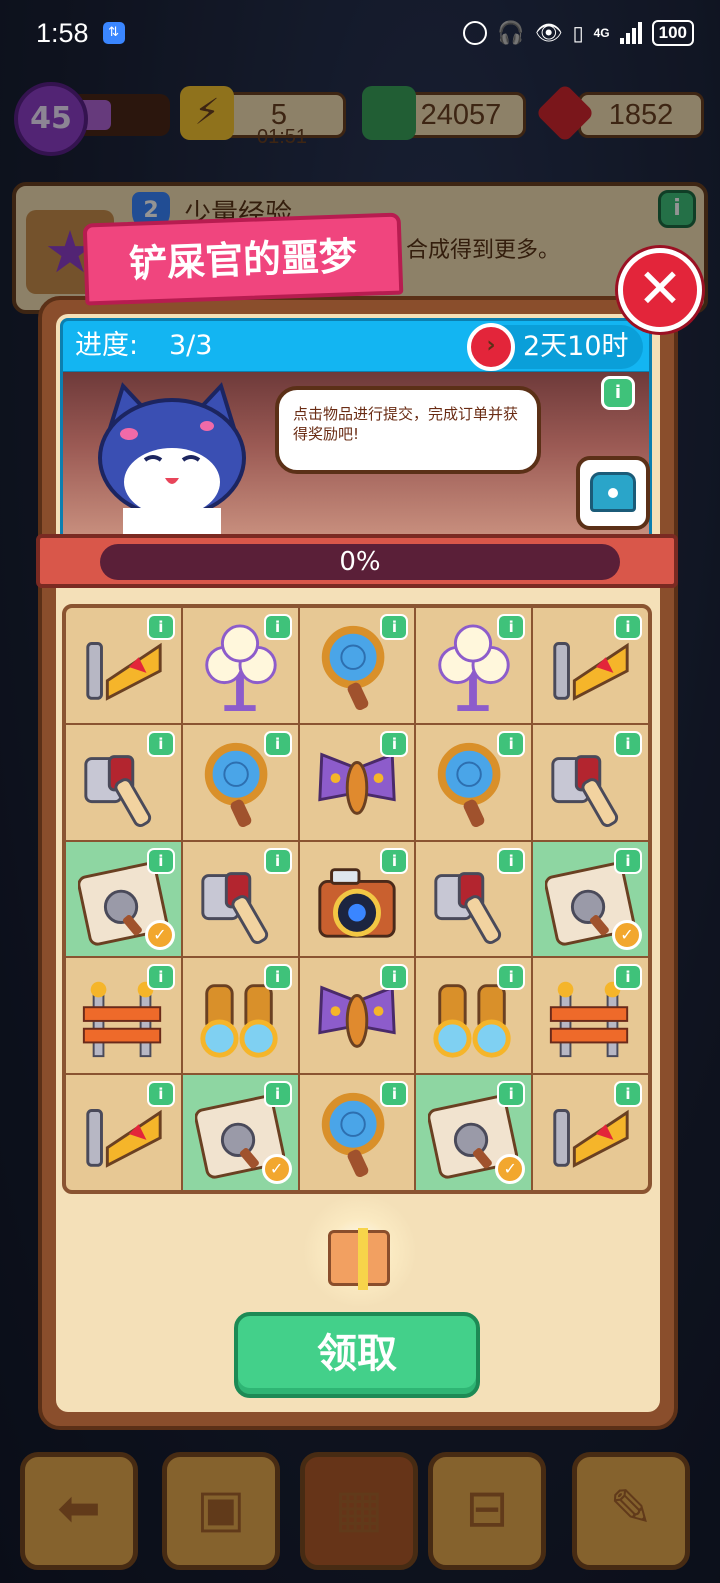  I want to click on hint-speech-bubble: 点击物品进行提交，完成订单并获得奖励吧!, so click(408, 430).